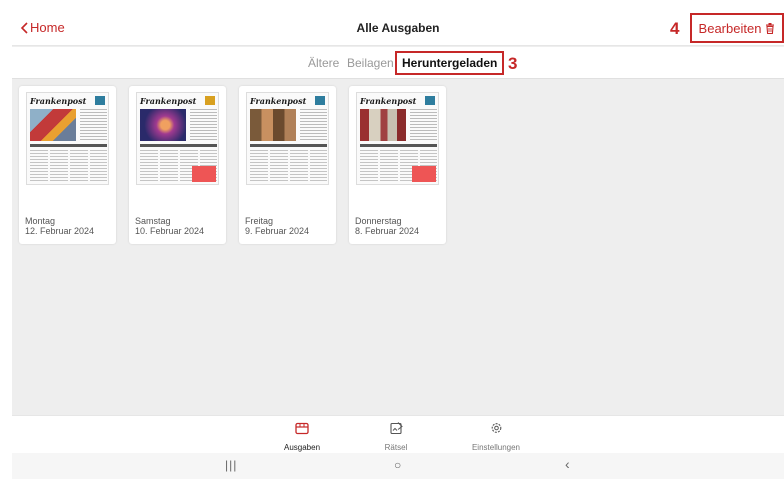 This screenshot has width=784, height=479. Describe the element at coordinates (496, 438) in the screenshot. I see `nav-settings: Einstellungen` at that location.